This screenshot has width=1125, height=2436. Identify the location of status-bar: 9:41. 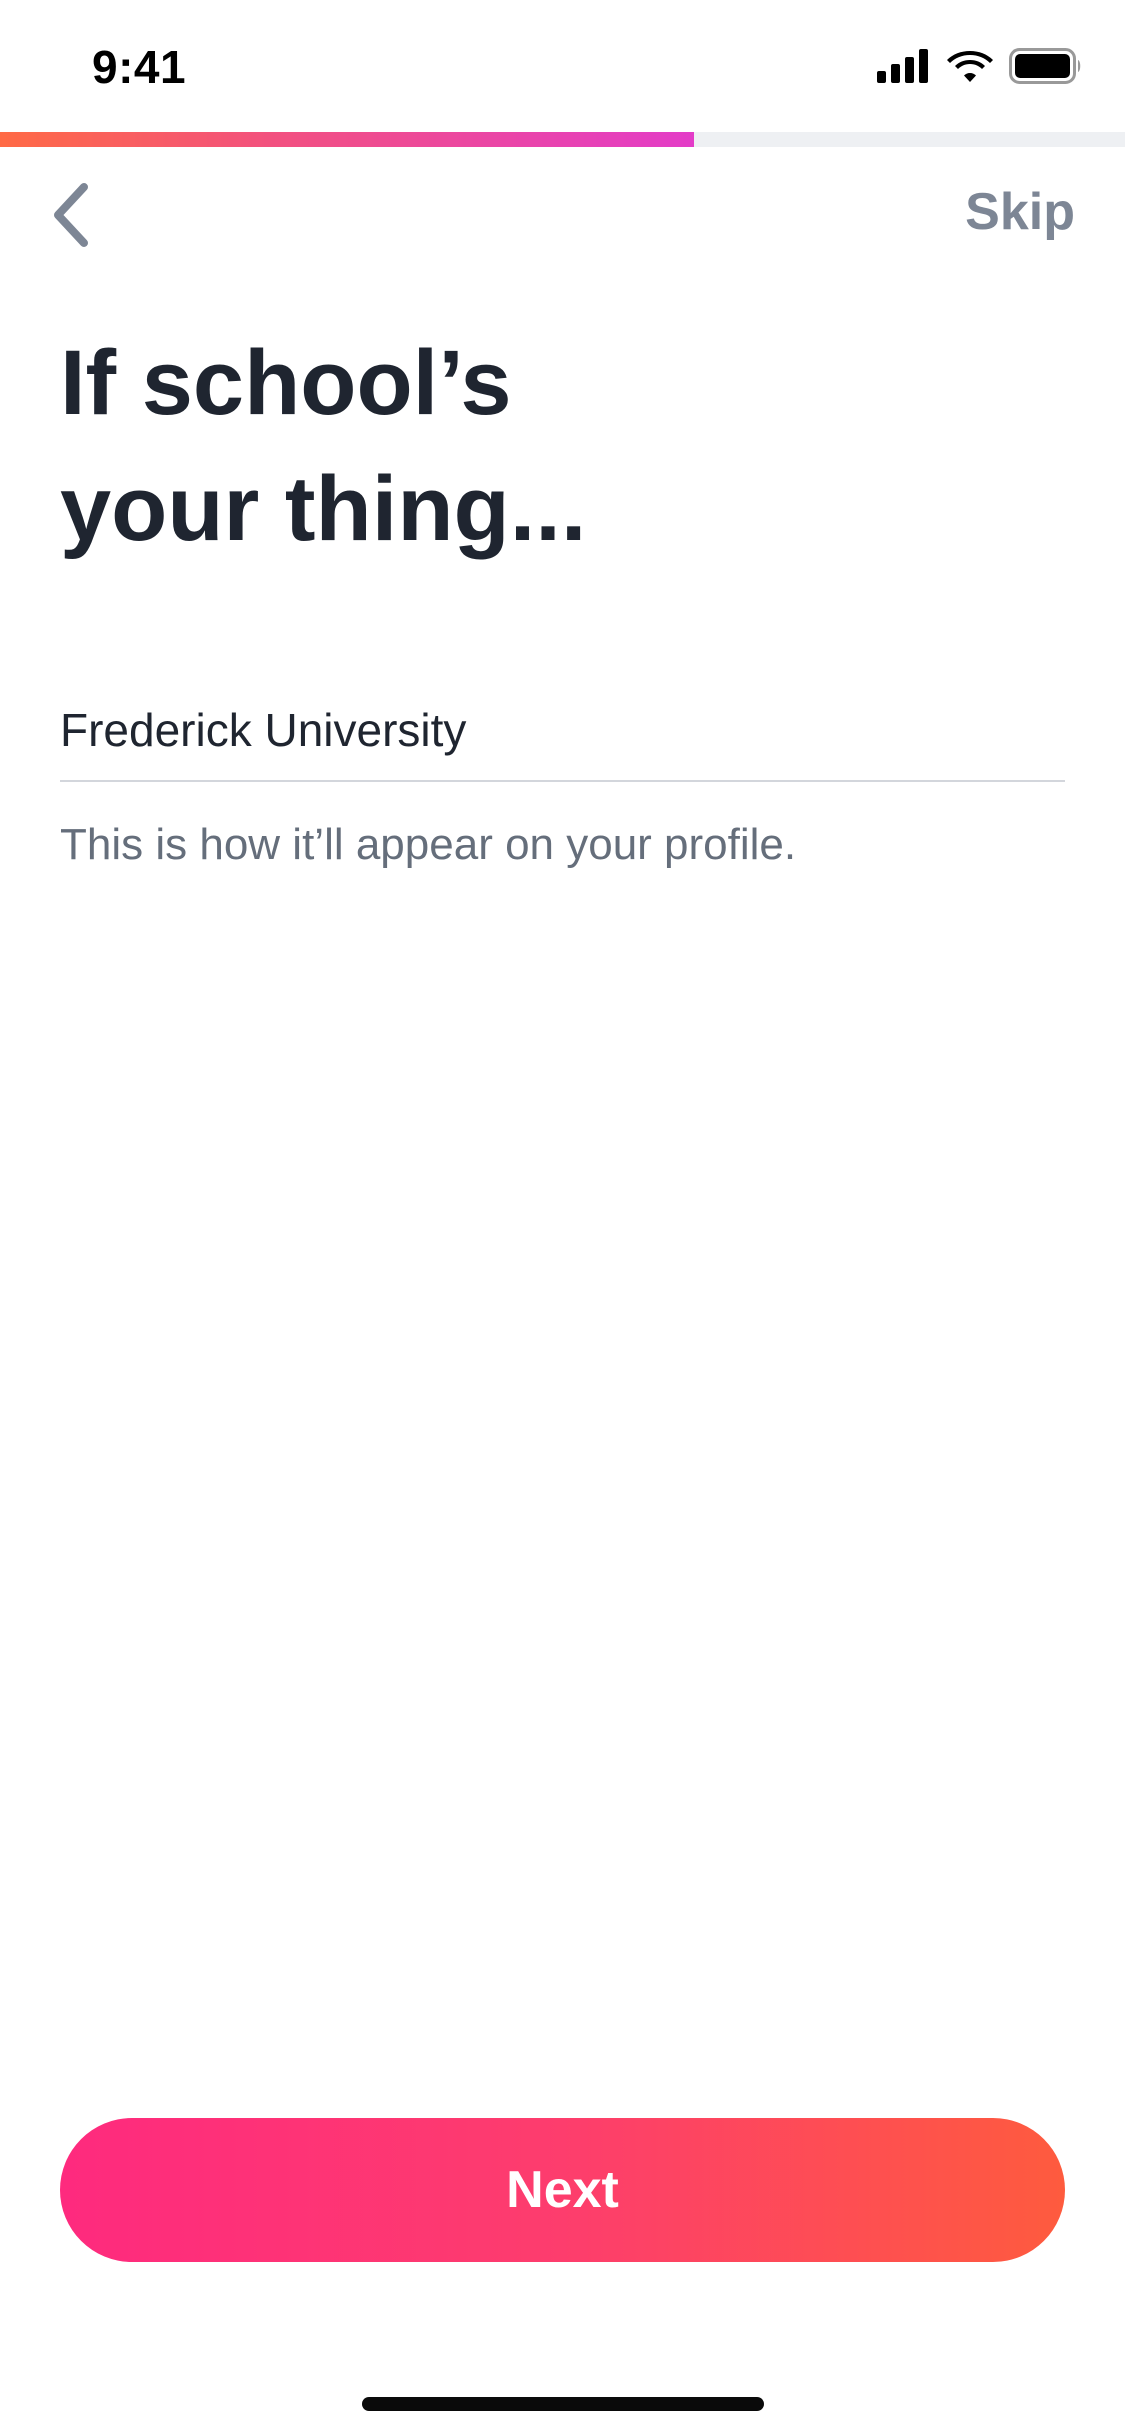
(562, 66).